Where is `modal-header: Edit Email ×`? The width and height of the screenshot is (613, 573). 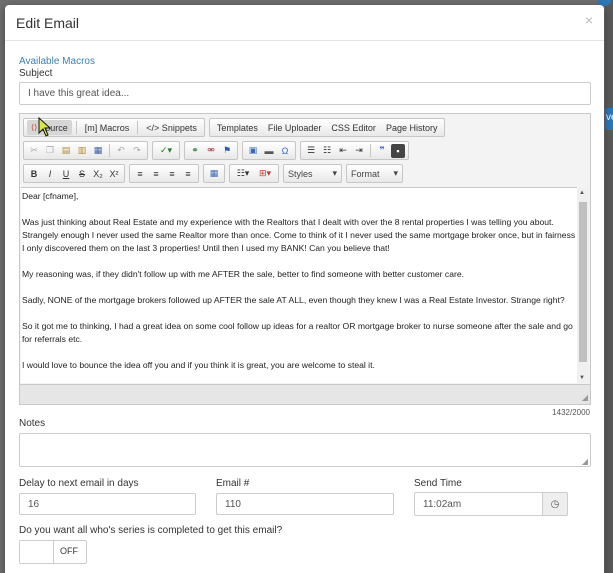
modal-header: Edit Email × is located at coordinates (304, 23).